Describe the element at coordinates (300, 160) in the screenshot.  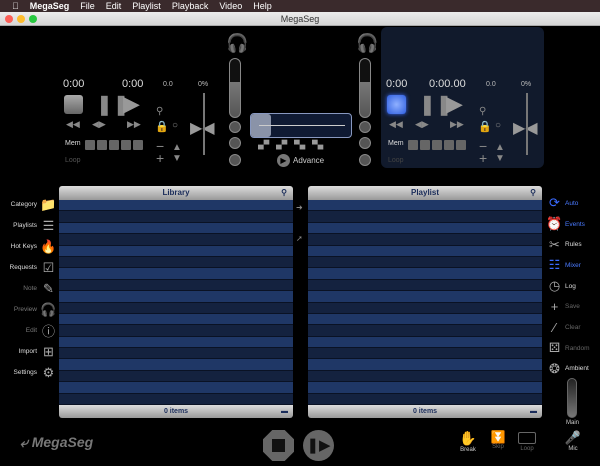
I see `advance-button: ▶ Advance` at that location.